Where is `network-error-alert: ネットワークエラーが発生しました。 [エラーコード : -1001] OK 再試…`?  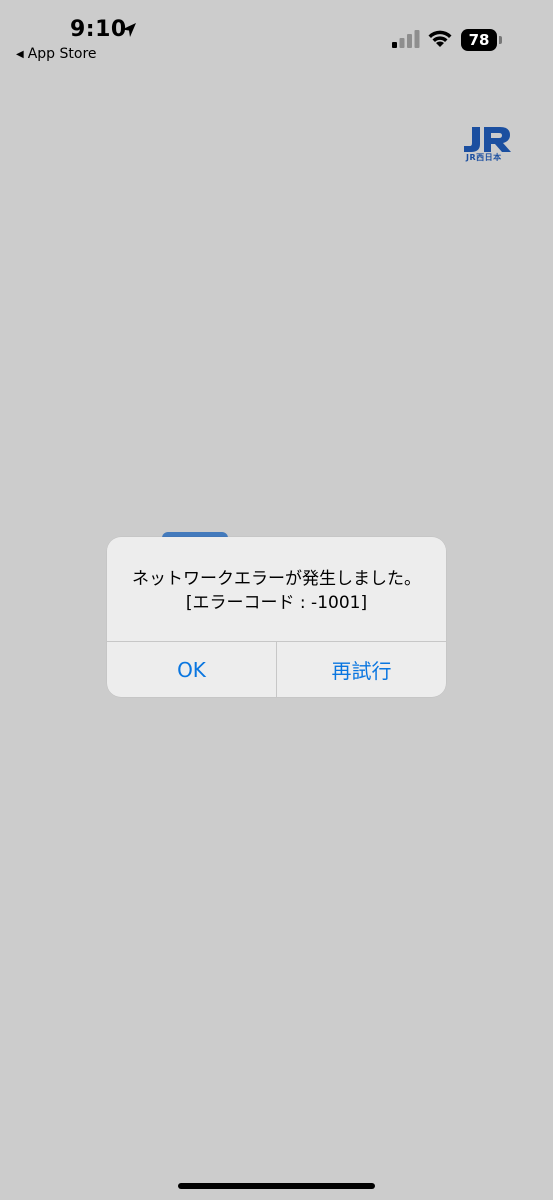
network-error-alert: ネットワークエラーが発生しました。 [エラーコード : -1001] OK 再試… is located at coordinates (276, 617).